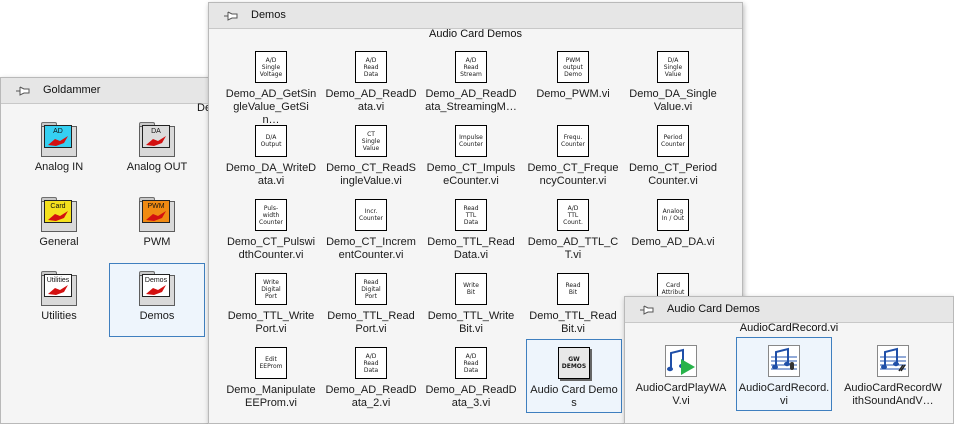 This screenshot has width=954, height=424. Describe the element at coordinates (475, 16) in the screenshot. I see `demos-titlebar: Demos` at that location.